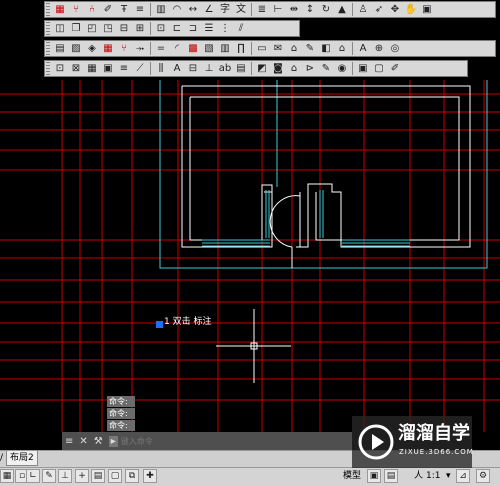 The height and width of the screenshot is (485, 500). Describe the element at coordinates (124, 28) in the screenshot. I see `window-icon: ⊟` at that location.